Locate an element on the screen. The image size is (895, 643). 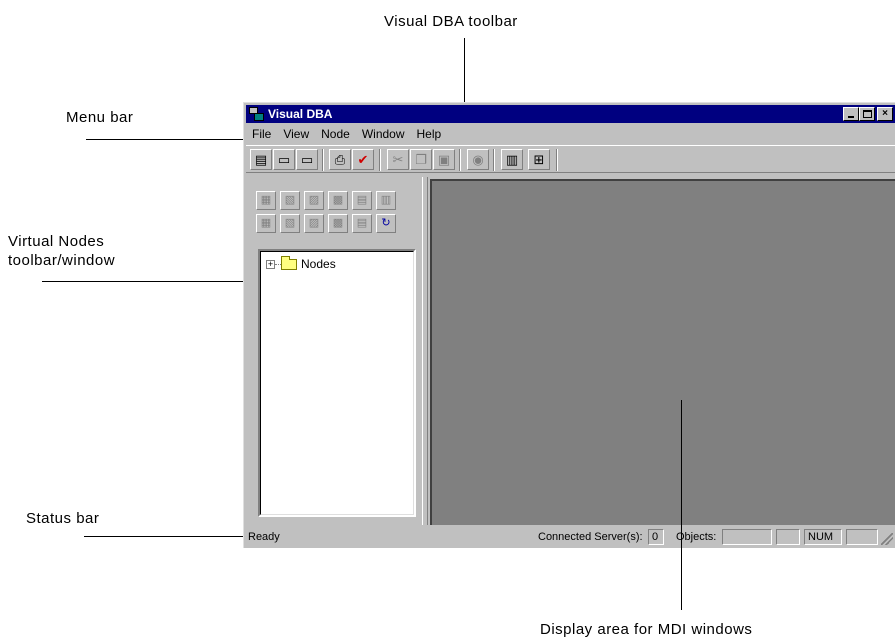
paste-button: ▣ is located at coordinates (444, 159).